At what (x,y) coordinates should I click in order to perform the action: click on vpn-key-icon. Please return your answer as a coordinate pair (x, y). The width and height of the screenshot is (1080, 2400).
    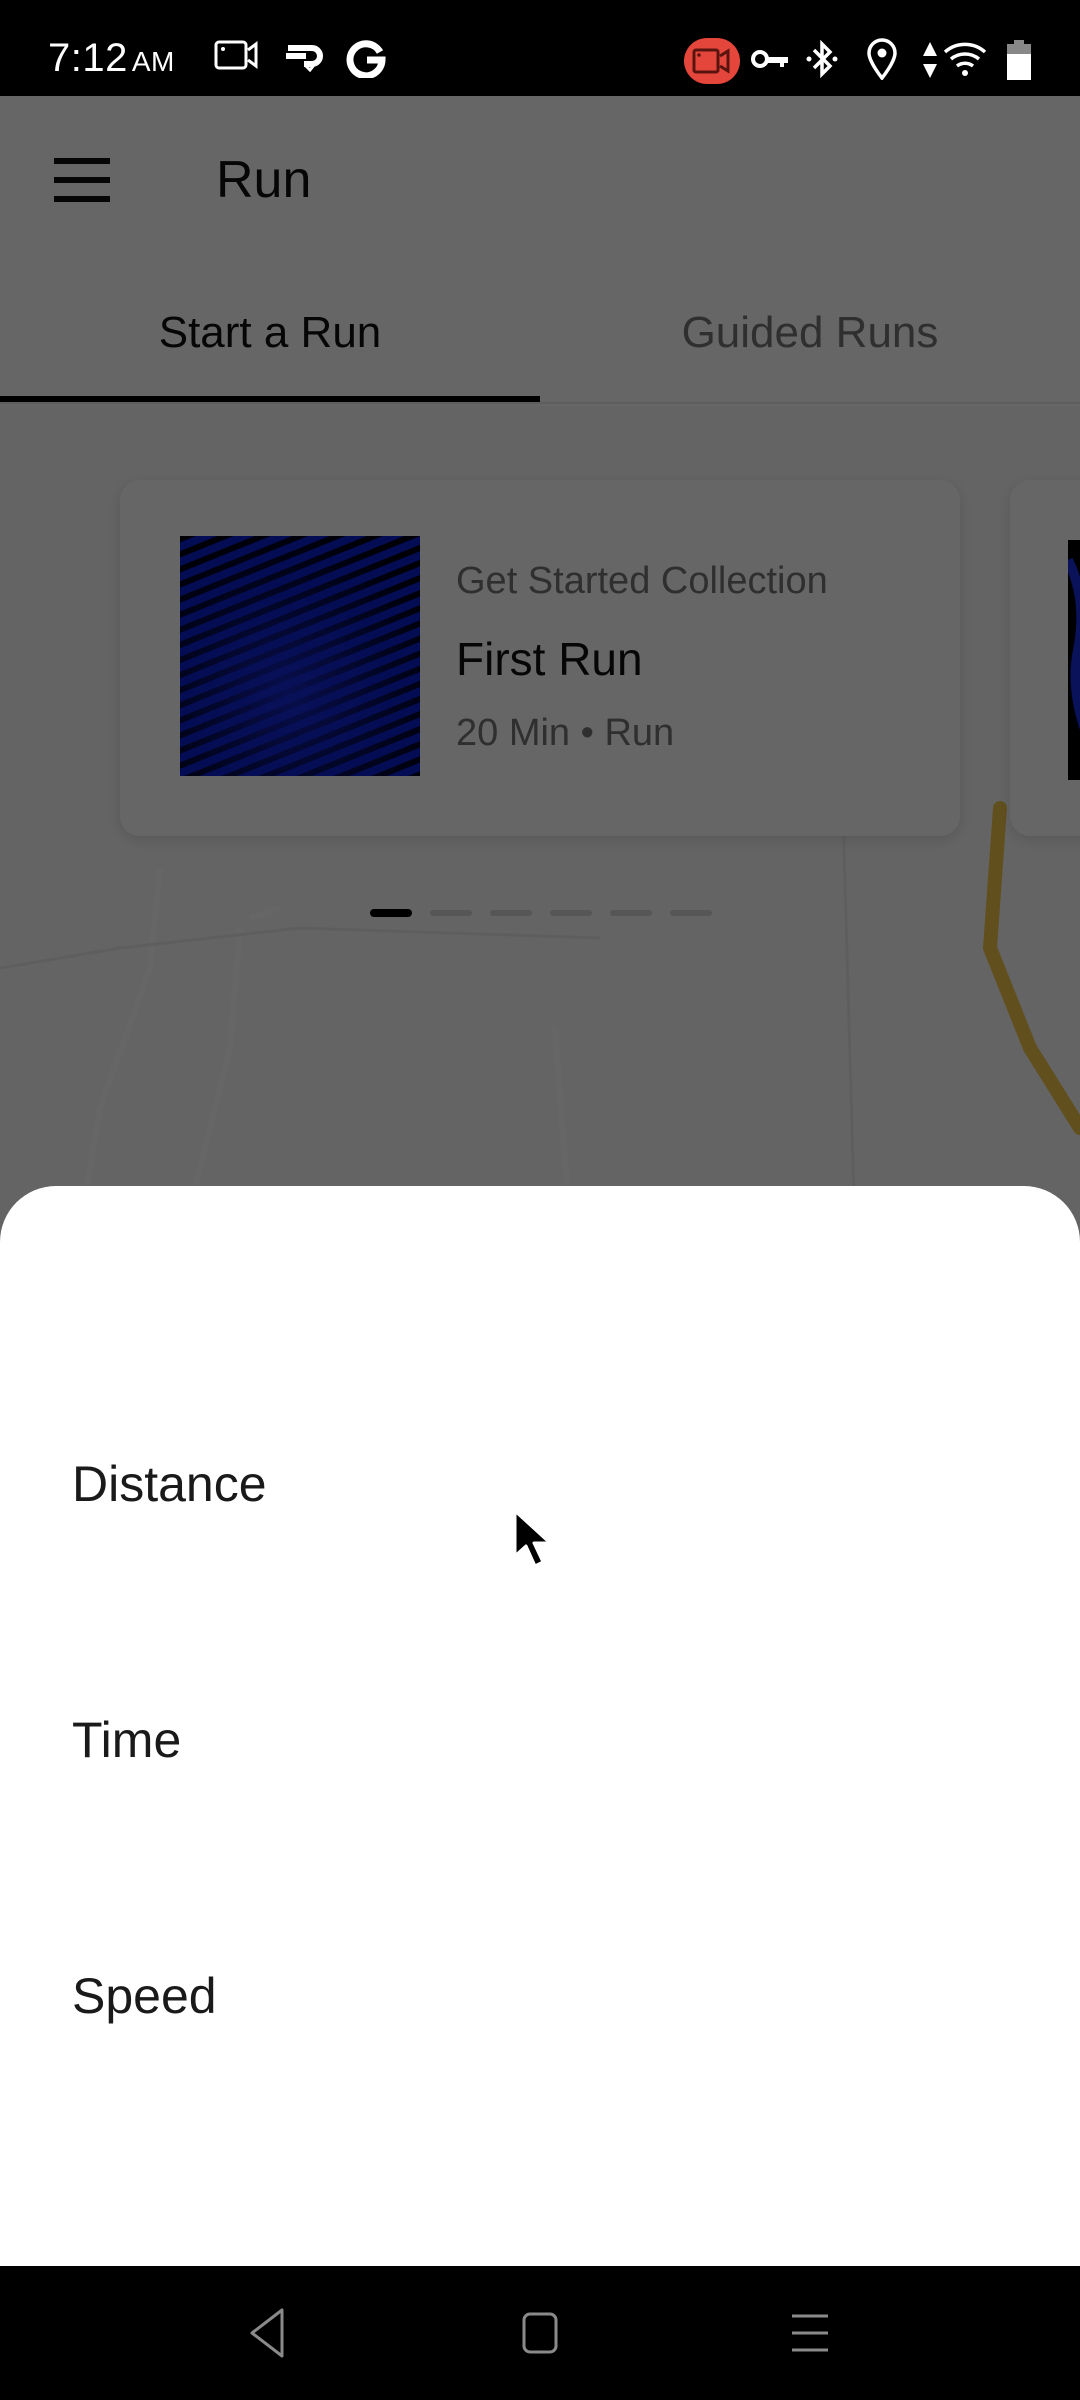
    Looking at the image, I should click on (769, 59).